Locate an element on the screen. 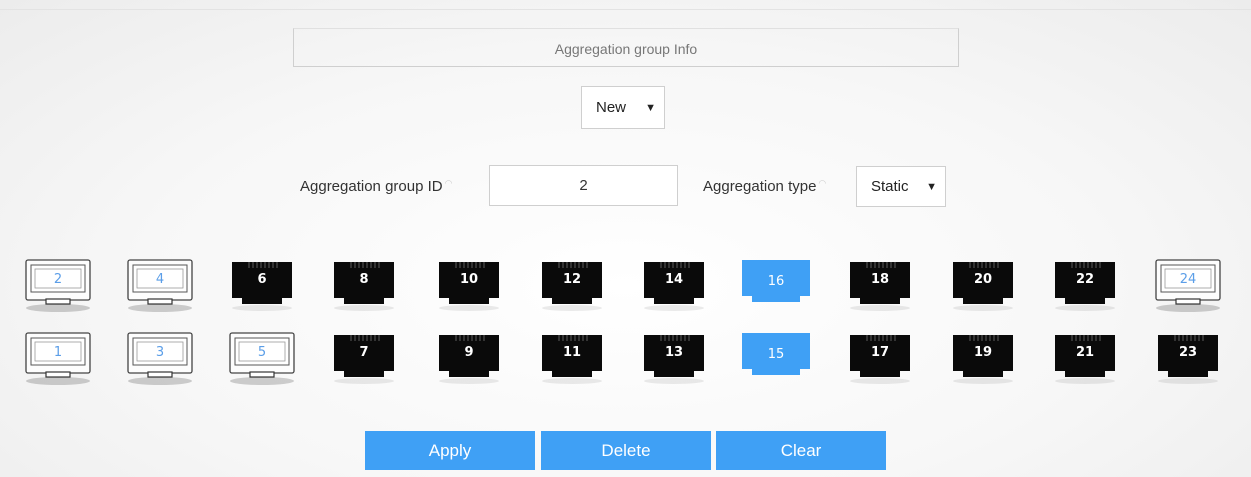  port-21: 21 is located at coordinates (1085, 358).